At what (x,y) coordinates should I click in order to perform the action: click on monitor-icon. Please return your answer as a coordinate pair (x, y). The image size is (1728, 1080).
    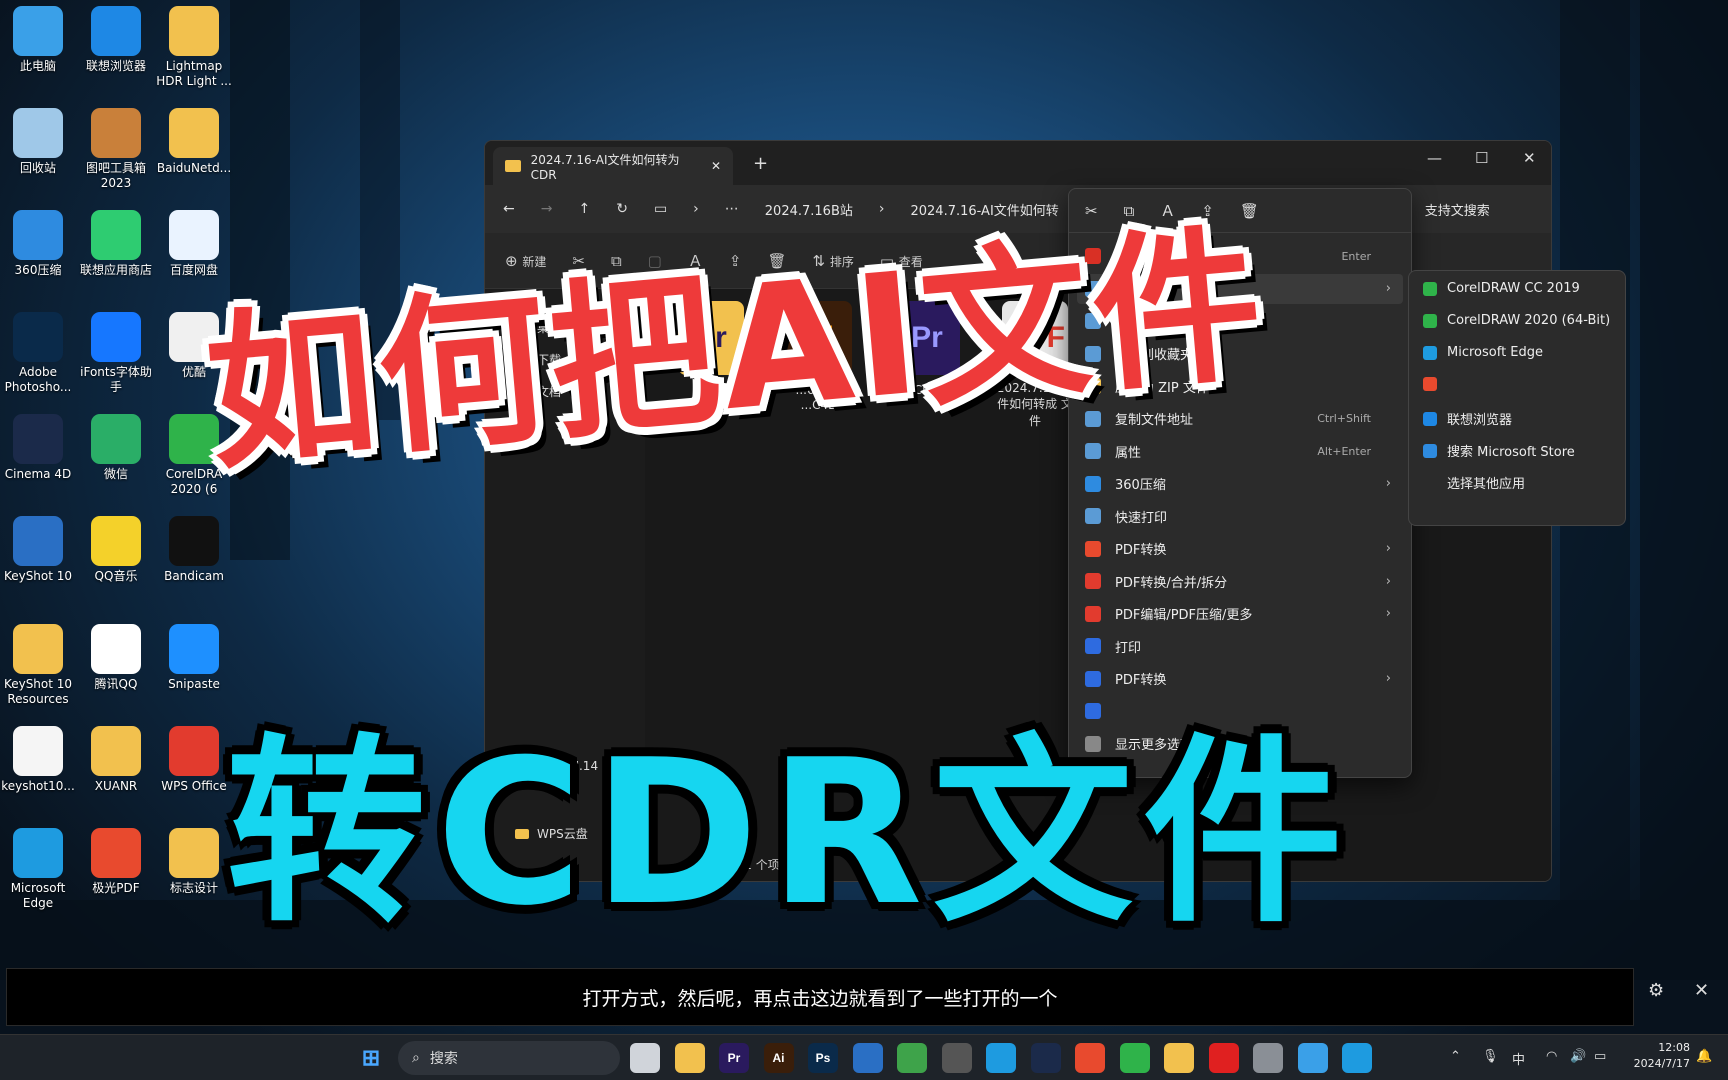
    Looking at the image, I should click on (1312, 1058).